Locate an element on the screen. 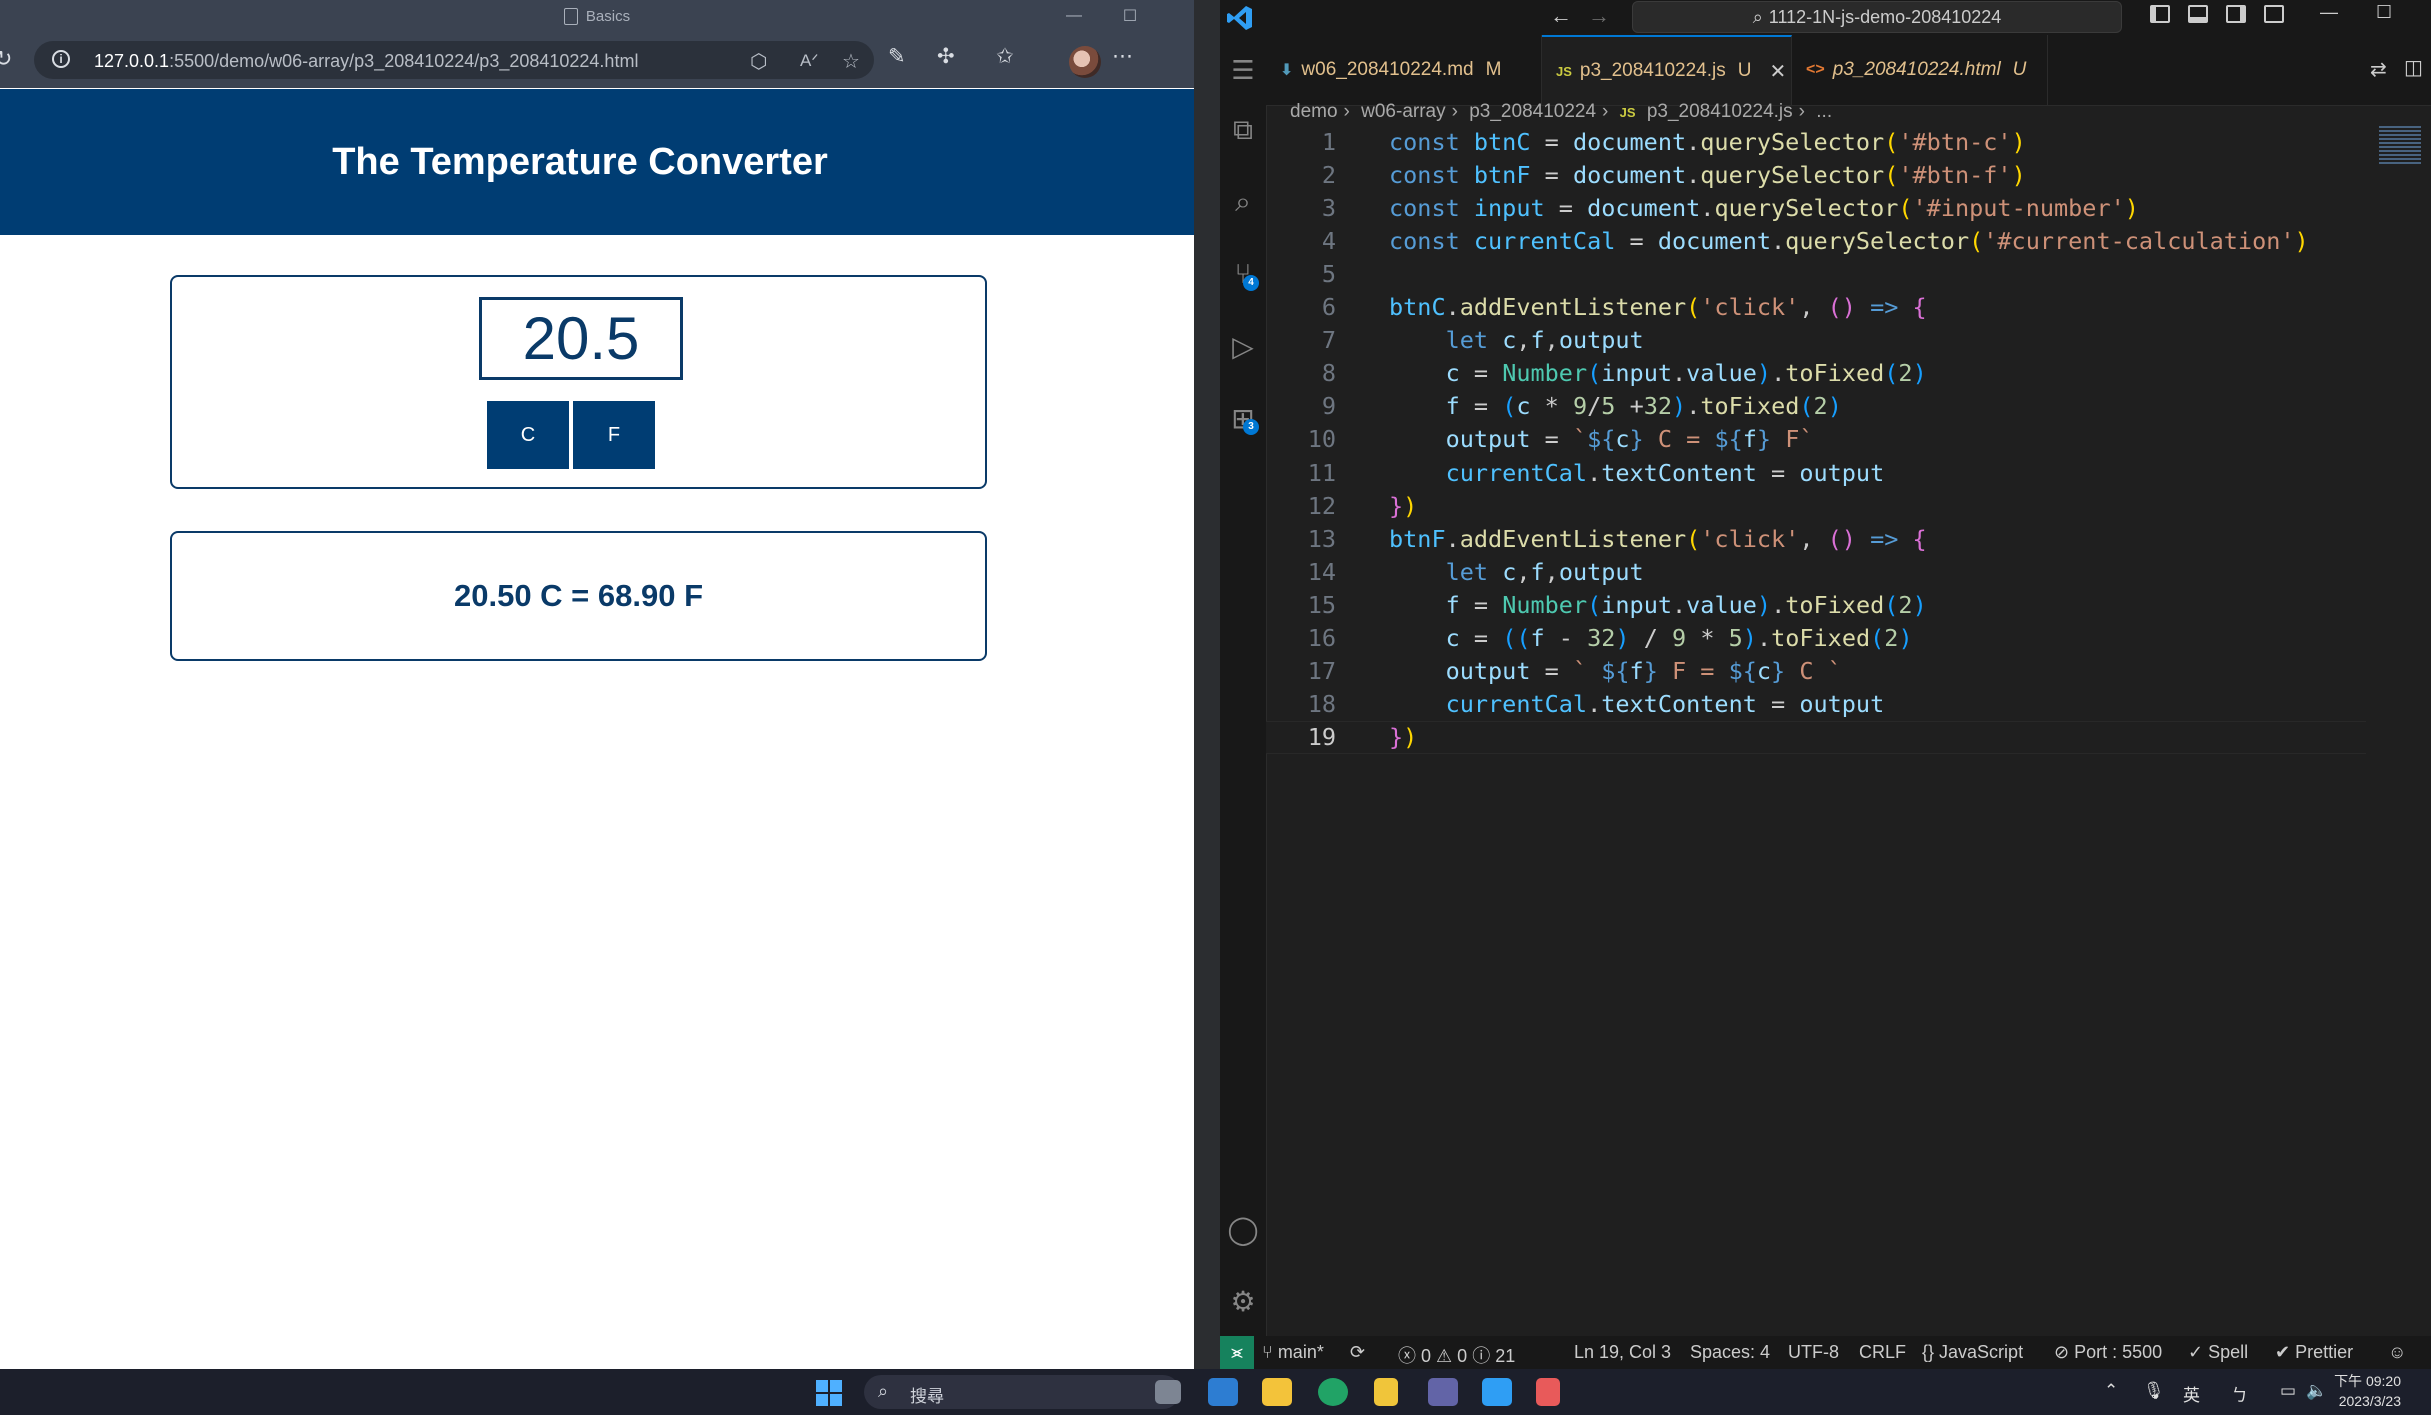 Image resolution: width=2431 pixels, height=1415 pixels. fahrenheit-button: F is located at coordinates (614, 435).